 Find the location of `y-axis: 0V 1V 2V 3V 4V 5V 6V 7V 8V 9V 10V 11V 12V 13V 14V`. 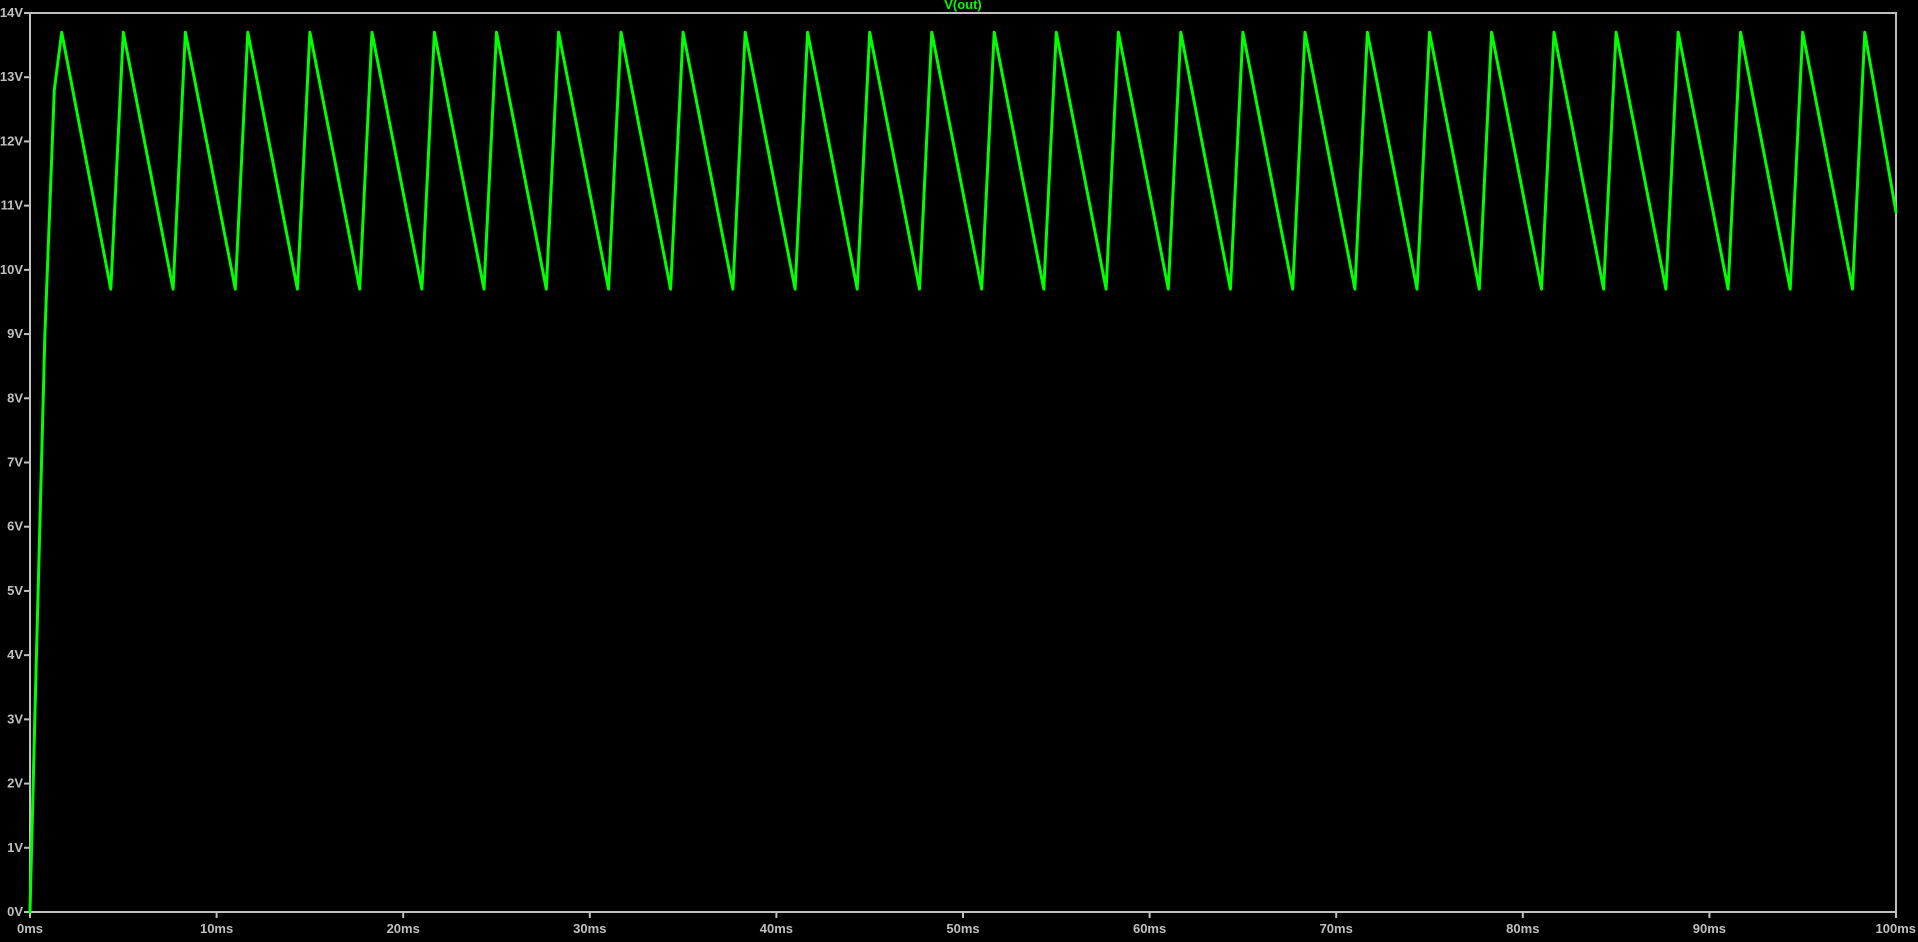

y-axis: 0V 1V 2V 3V 4V 5V 6V 7V 8V 9V 10V 11V 12V 13V 14V is located at coordinates (15, 462).